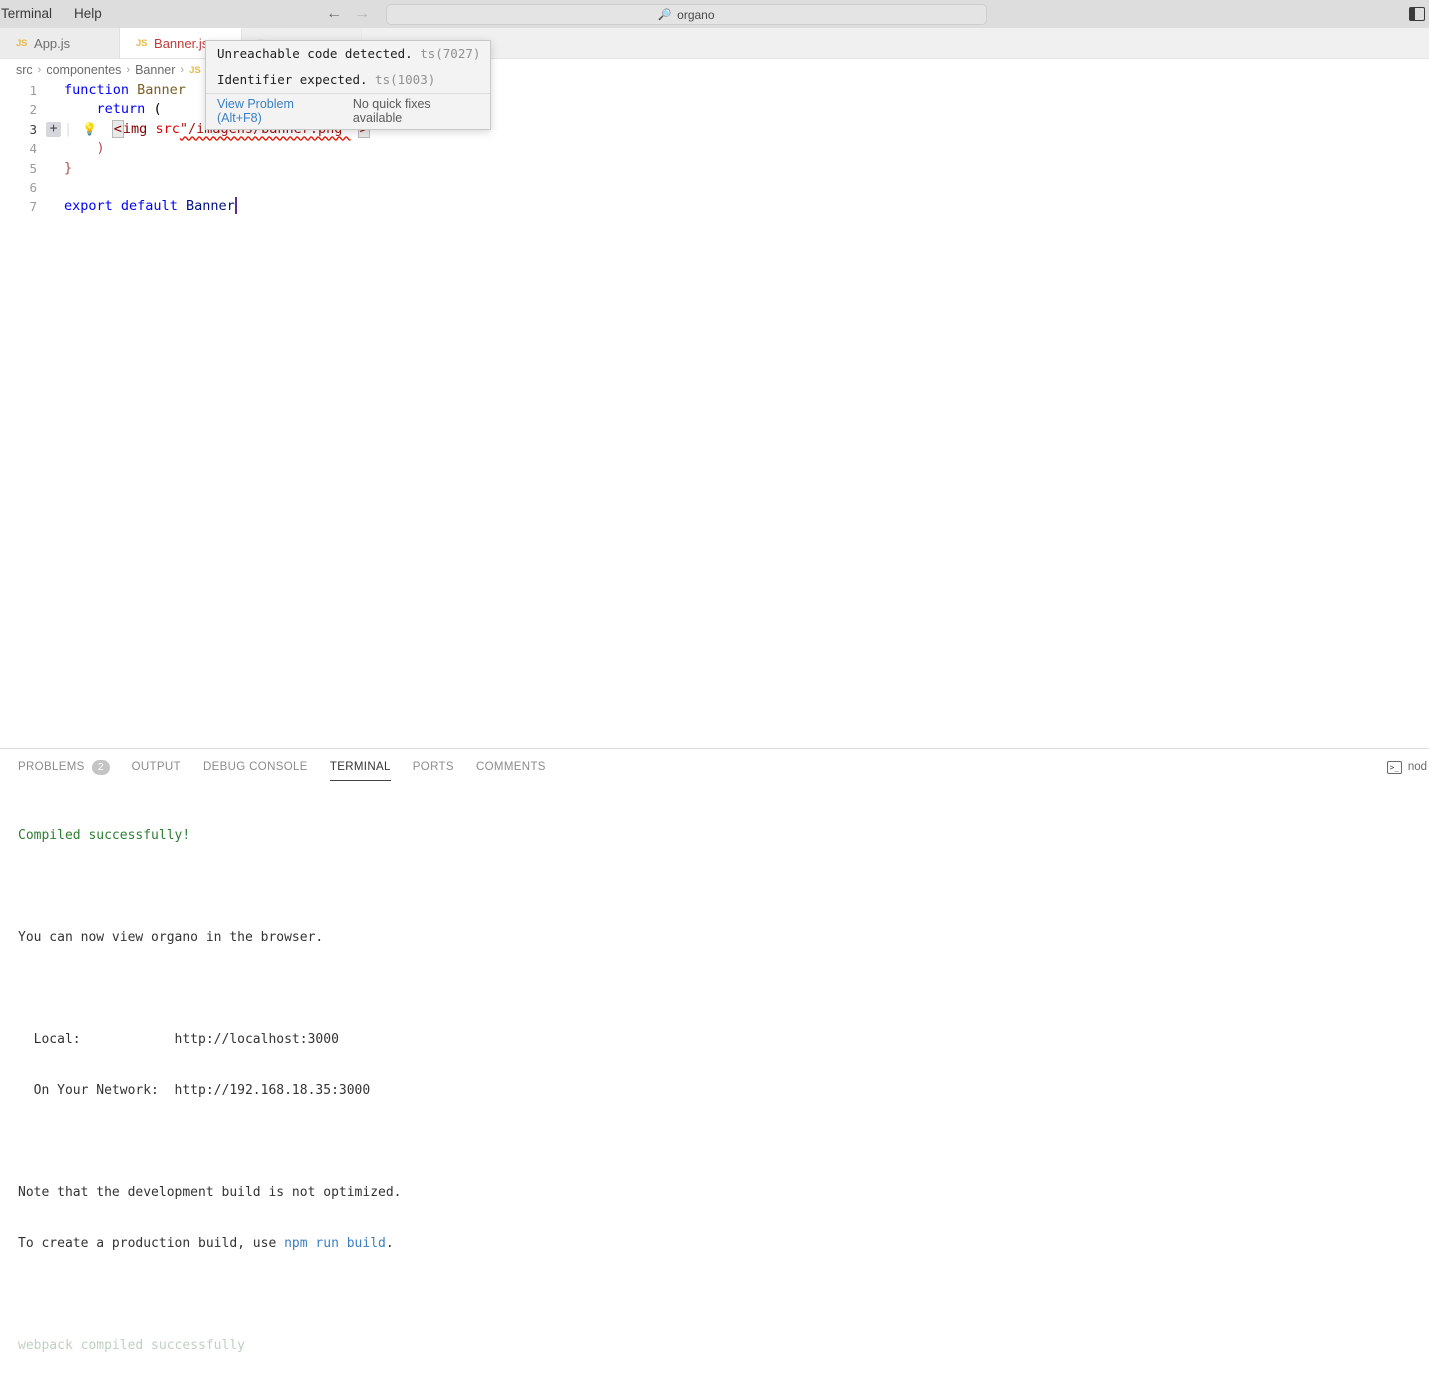  I want to click on panel-tab-terminal: TERMINAL, so click(360, 767).